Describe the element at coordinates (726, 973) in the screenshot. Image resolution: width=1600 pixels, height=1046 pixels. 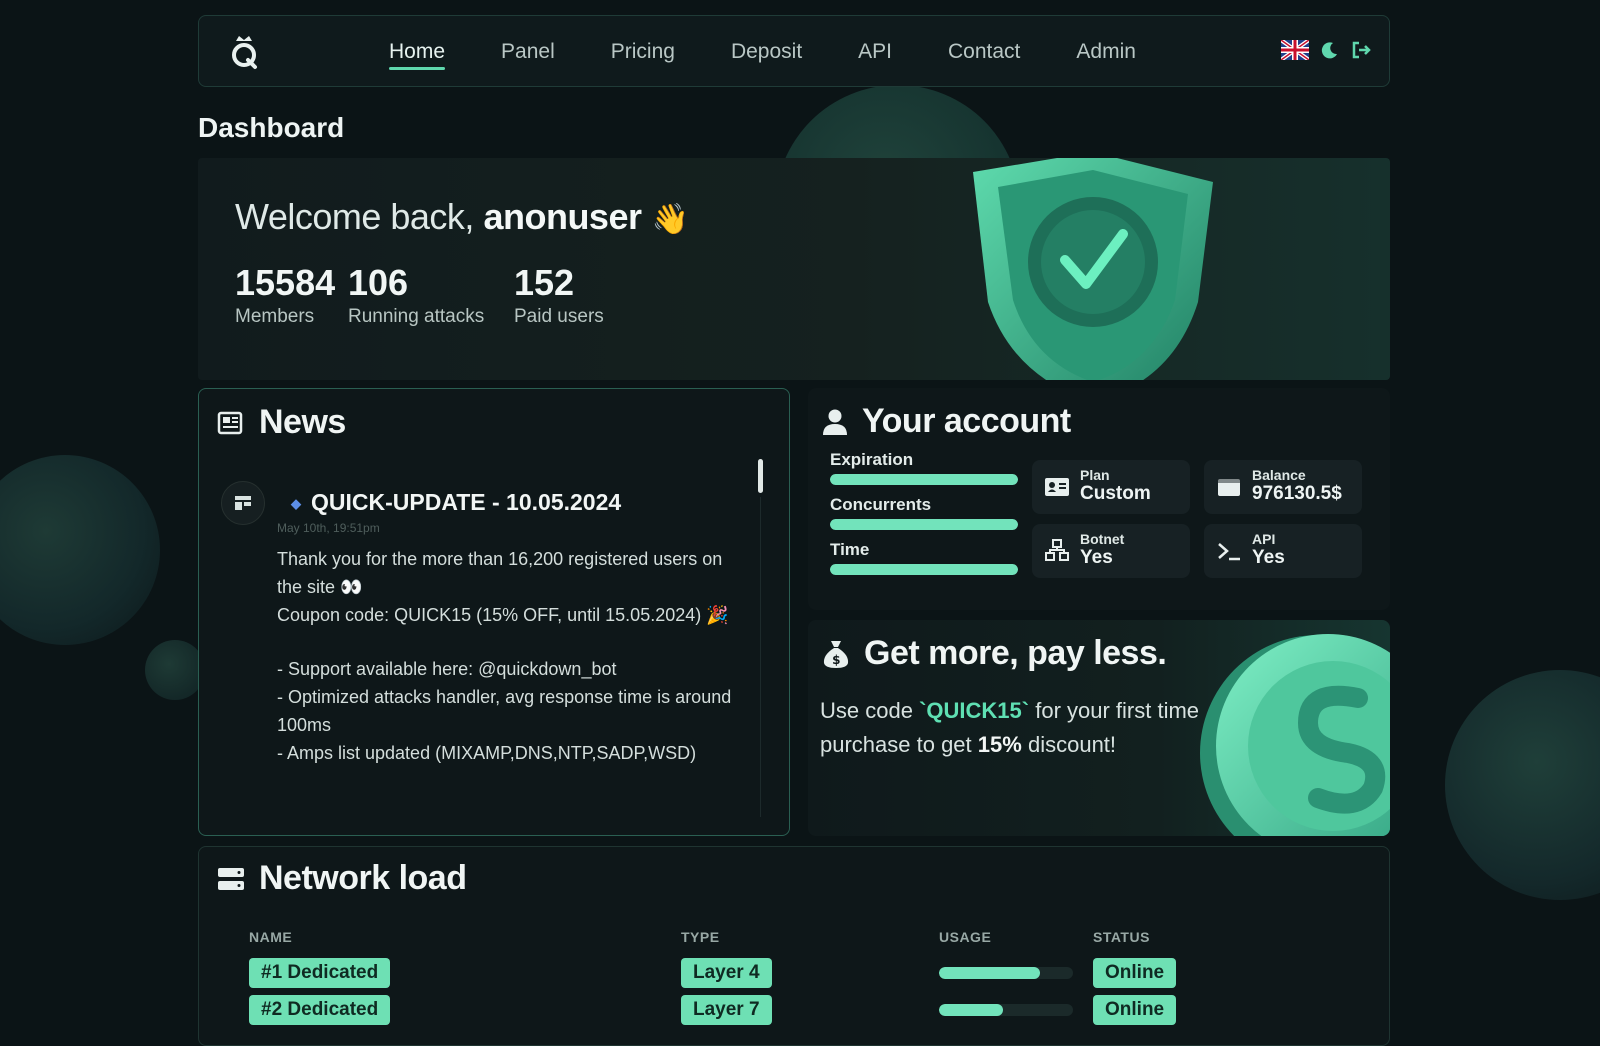
I see `server-type-badge: Layer 4` at that location.